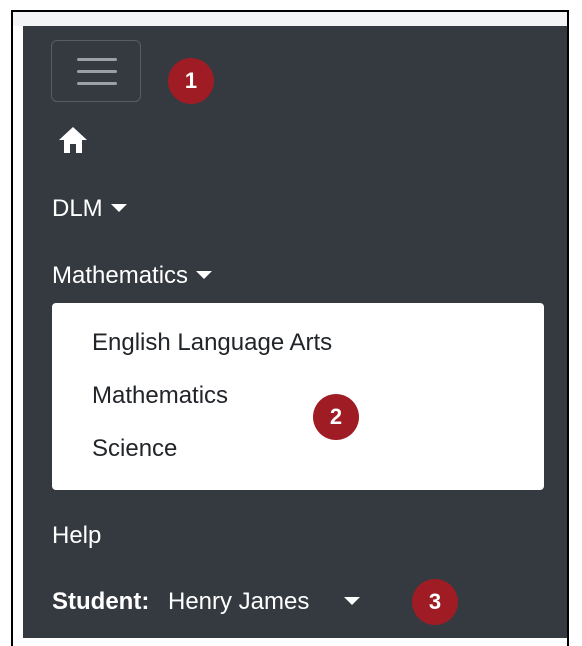  I want to click on student-selector: Student: Henry James, so click(206, 602).